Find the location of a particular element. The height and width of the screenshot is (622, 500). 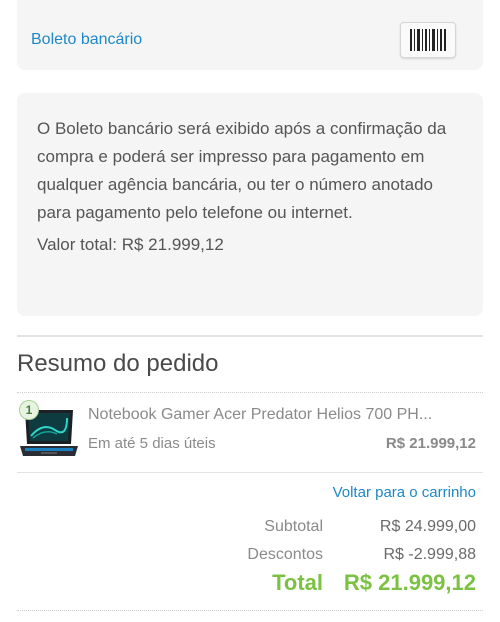

barcode-icon is located at coordinates (428, 40).